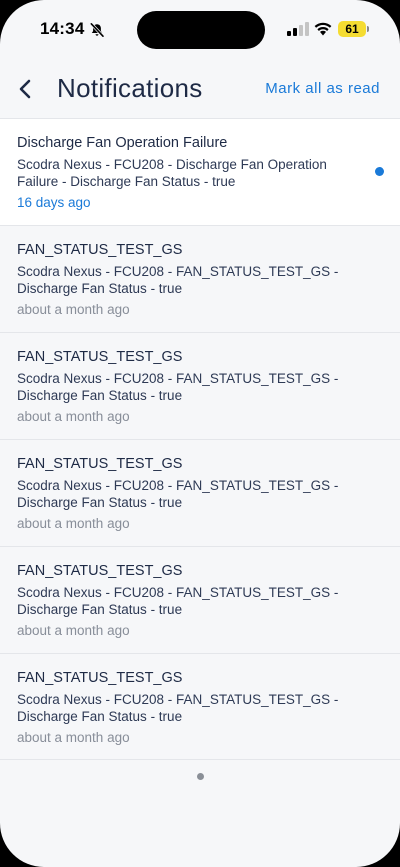  What do you see at coordinates (26, 89) in the screenshot?
I see `chevron-left-icon` at bounding box center [26, 89].